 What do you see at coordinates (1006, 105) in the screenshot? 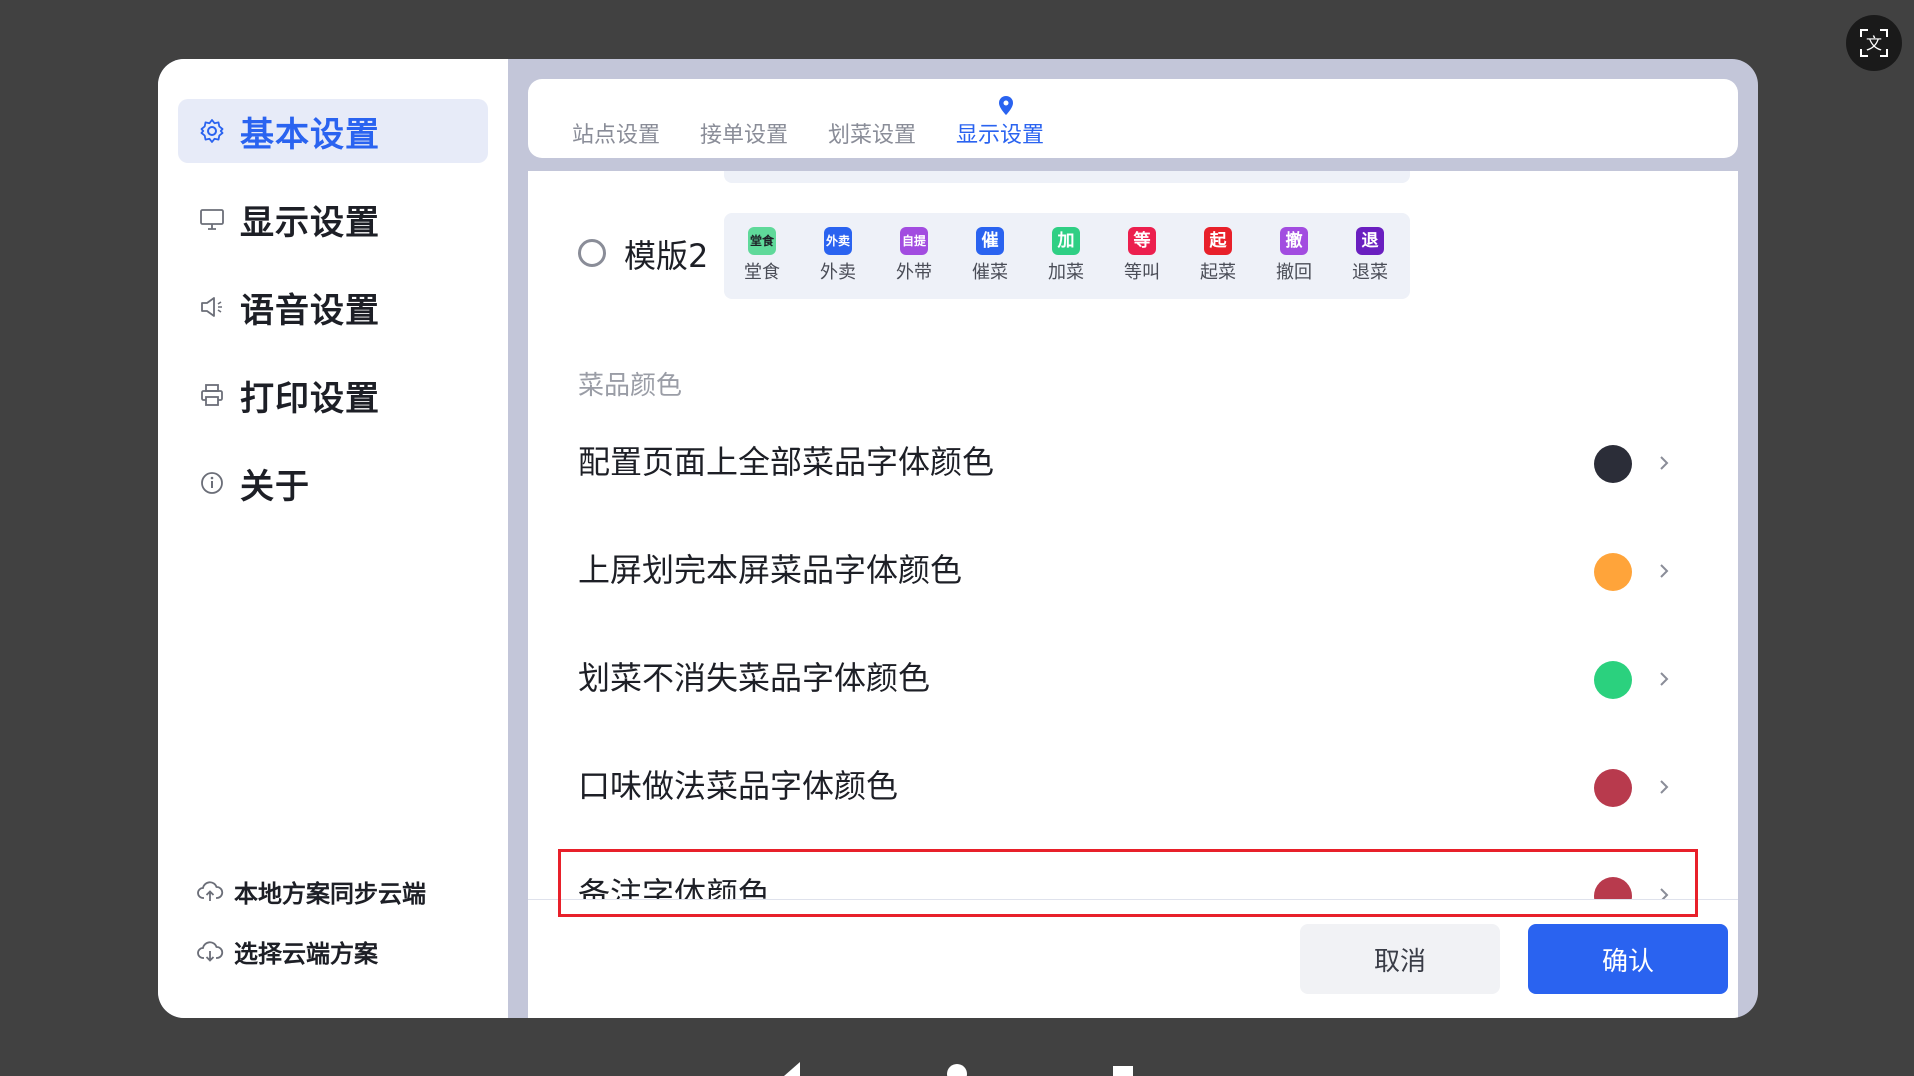
I see `location-pin-icon` at bounding box center [1006, 105].